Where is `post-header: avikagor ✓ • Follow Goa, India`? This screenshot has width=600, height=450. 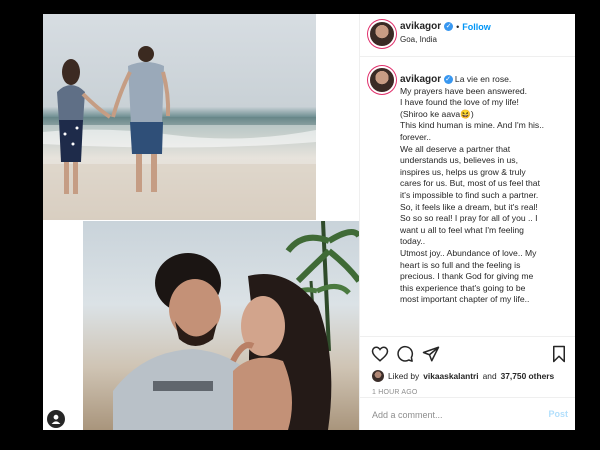
post-header: avikagor ✓ • Follow Goa, India is located at coordinates (467, 35).